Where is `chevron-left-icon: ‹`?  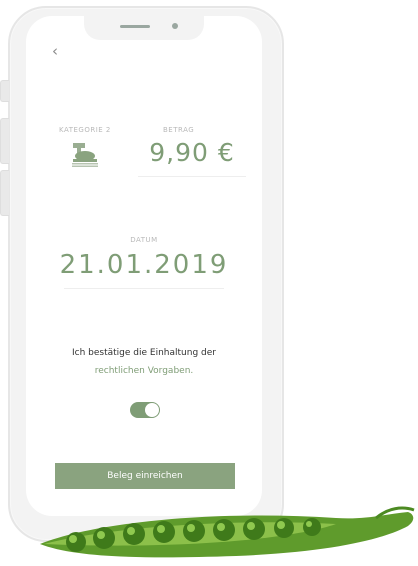 chevron-left-icon: ‹ is located at coordinates (55, 51).